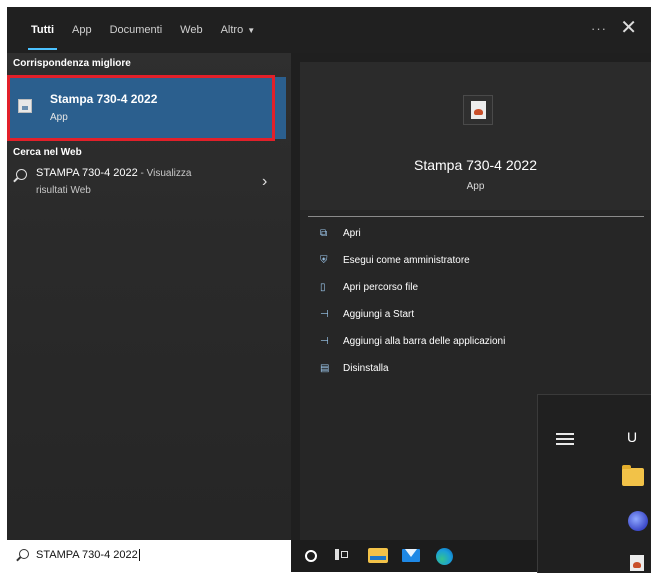 The image size is (651, 573). What do you see at coordinates (565, 439) in the screenshot?
I see `hamburger-menu-icon` at bounding box center [565, 439].